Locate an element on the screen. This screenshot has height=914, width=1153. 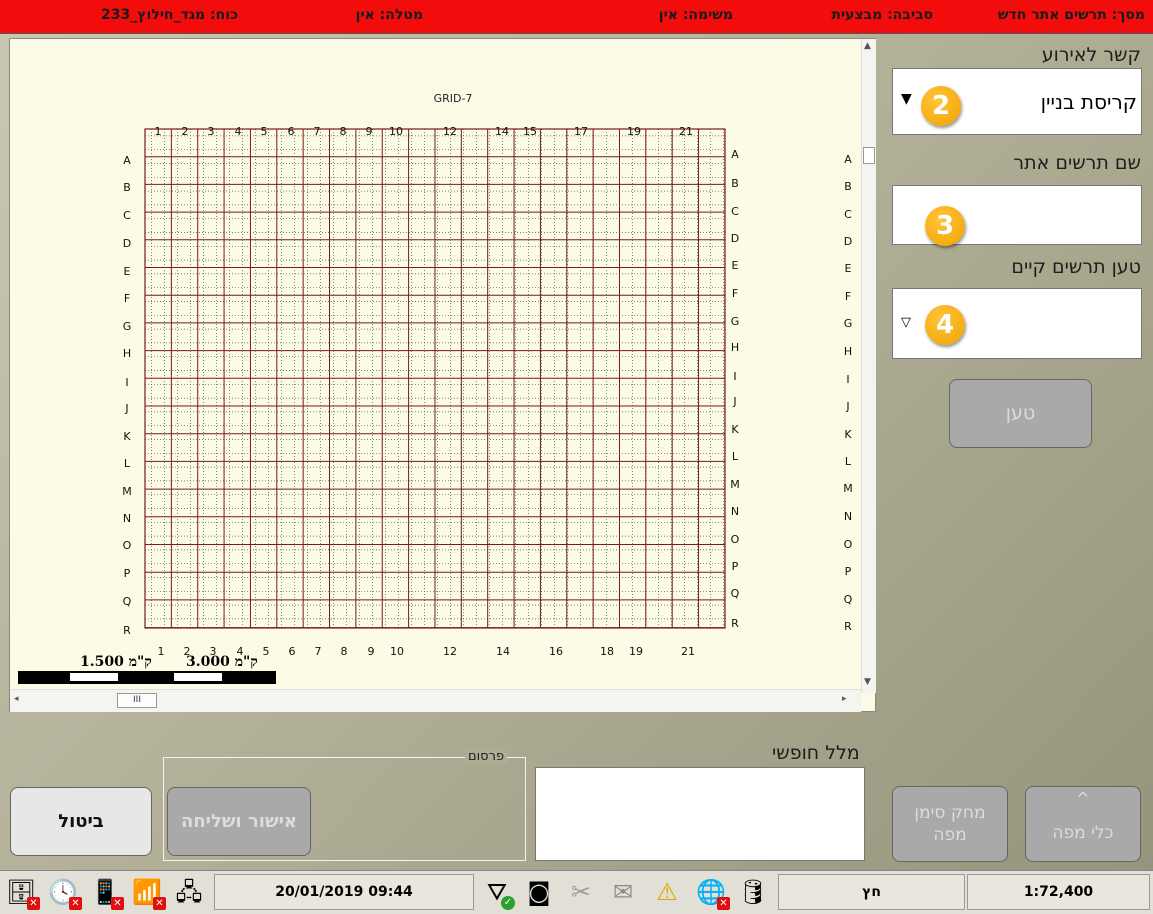
map-tools-button: ^ כלי מפה is located at coordinates (1083, 824).